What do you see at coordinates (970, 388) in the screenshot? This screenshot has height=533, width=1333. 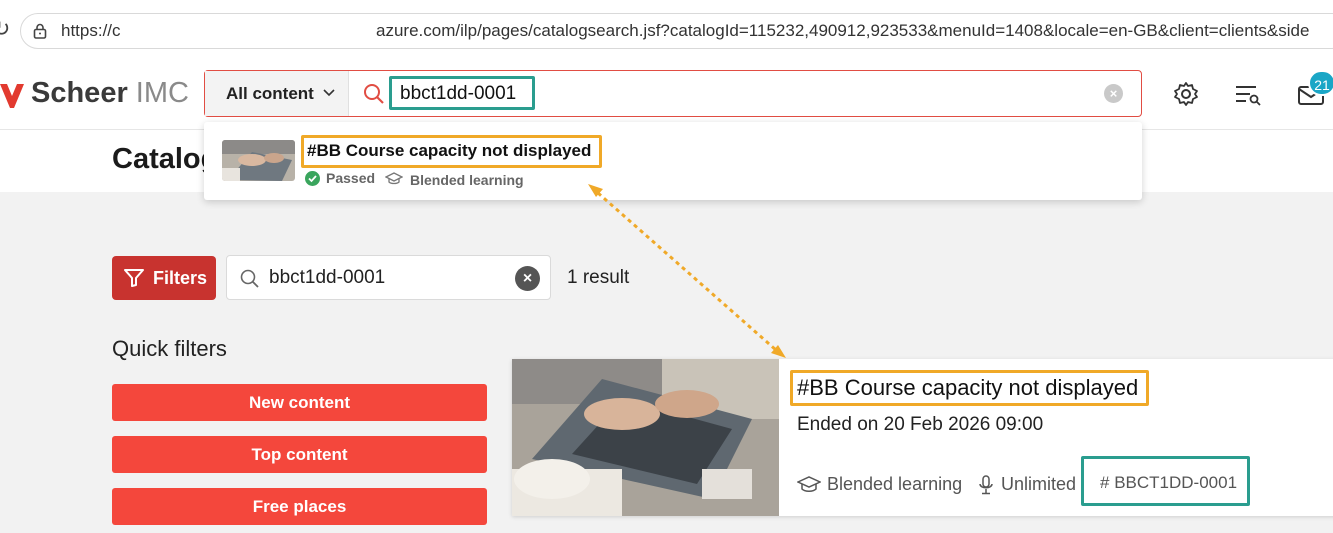 I see `result-title: #BB Course capacity not displayed` at bounding box center [970, 388].